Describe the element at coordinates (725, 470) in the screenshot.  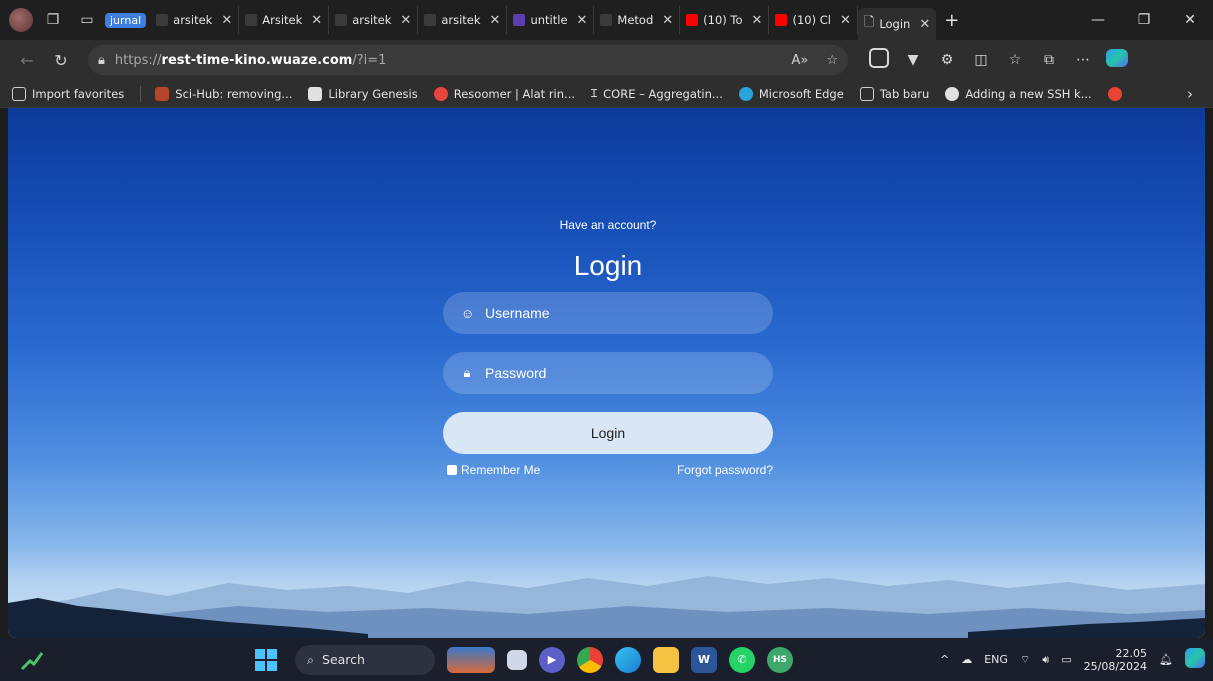
I see `forgot-password-link: Forgot password?` at that location.